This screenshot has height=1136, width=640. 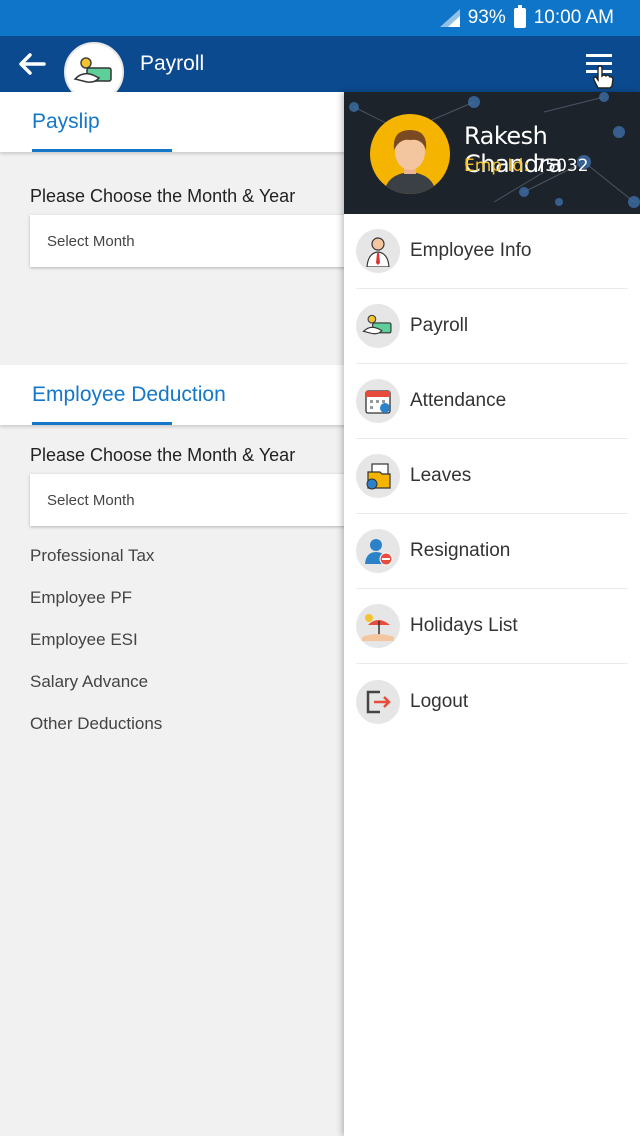 I want to click on calendar-icon, so click(x=378, y=401).